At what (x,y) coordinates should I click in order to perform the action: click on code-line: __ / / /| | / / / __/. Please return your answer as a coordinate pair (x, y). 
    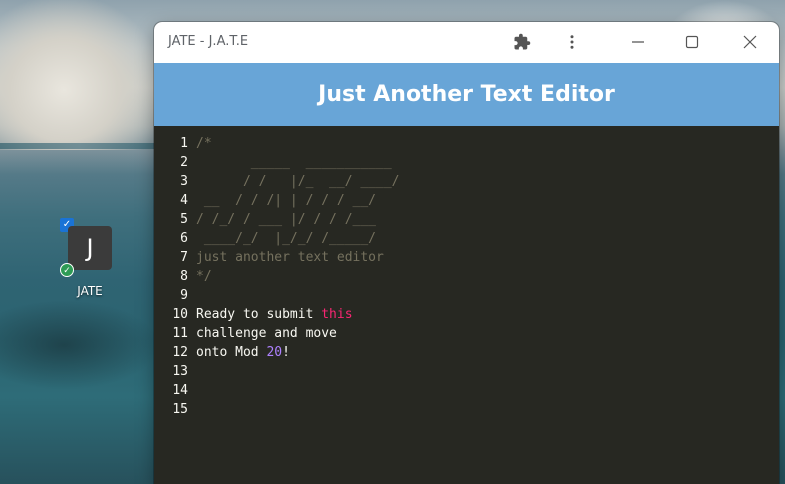
    Looking at the image, I should click on (487, 200).